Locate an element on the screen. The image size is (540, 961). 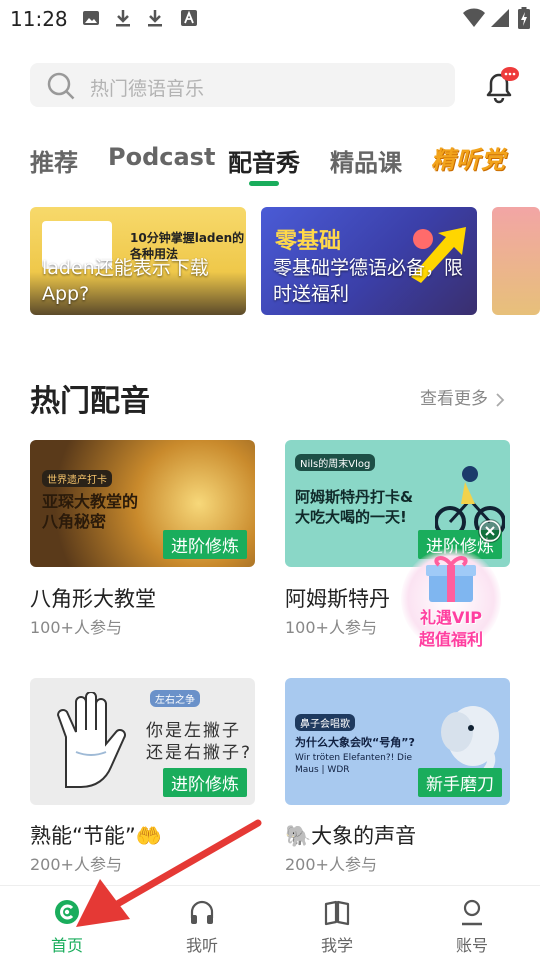
card-art-title: 大吃大喝的一天! is located at coordinates (351, 517).